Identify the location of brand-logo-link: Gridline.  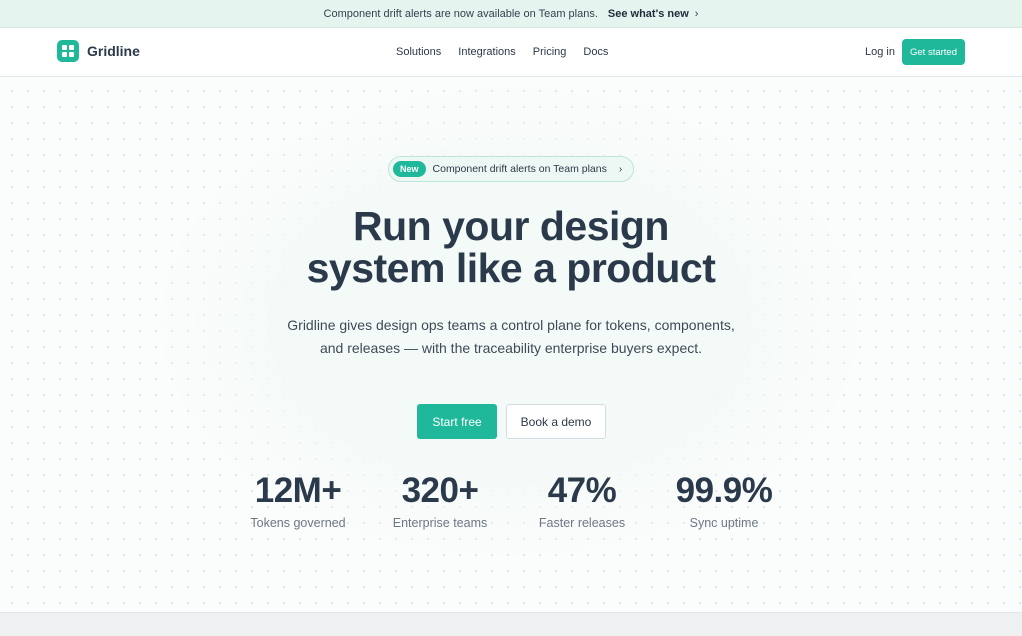
(98, 51).